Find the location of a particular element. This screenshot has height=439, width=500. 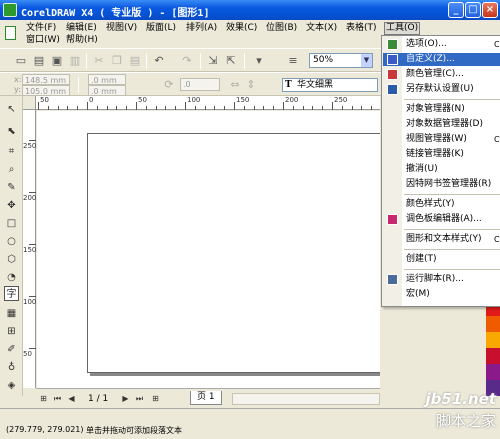

redo-icon: ↷ is located at coordinates (187, 60).